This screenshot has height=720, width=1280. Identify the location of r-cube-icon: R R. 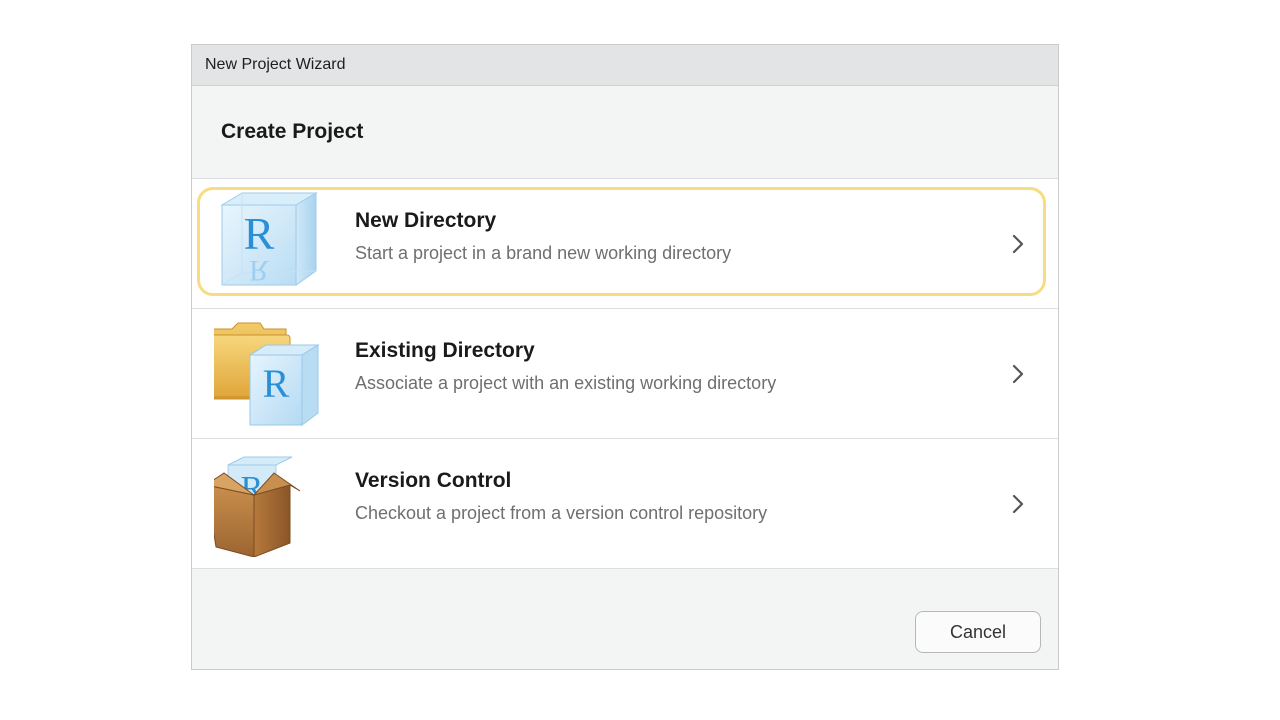
(269, 244).